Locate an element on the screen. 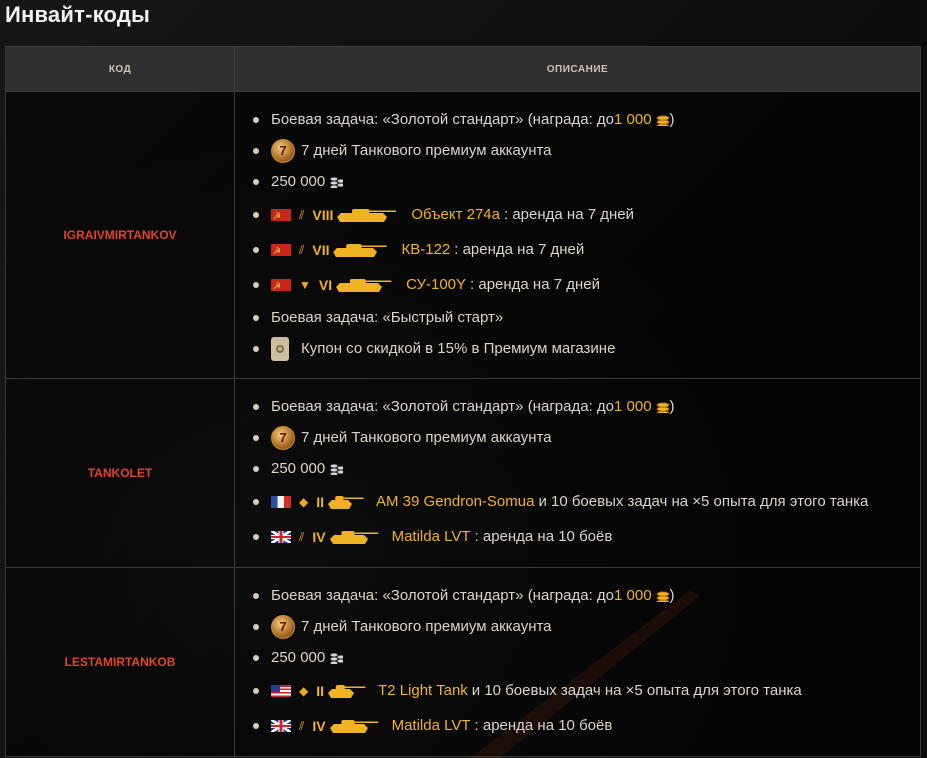 The width and height of the screenshot is (927, 758). tank-name-link: AM 39 Gendron-Somua is located at coordinates (455, 502).